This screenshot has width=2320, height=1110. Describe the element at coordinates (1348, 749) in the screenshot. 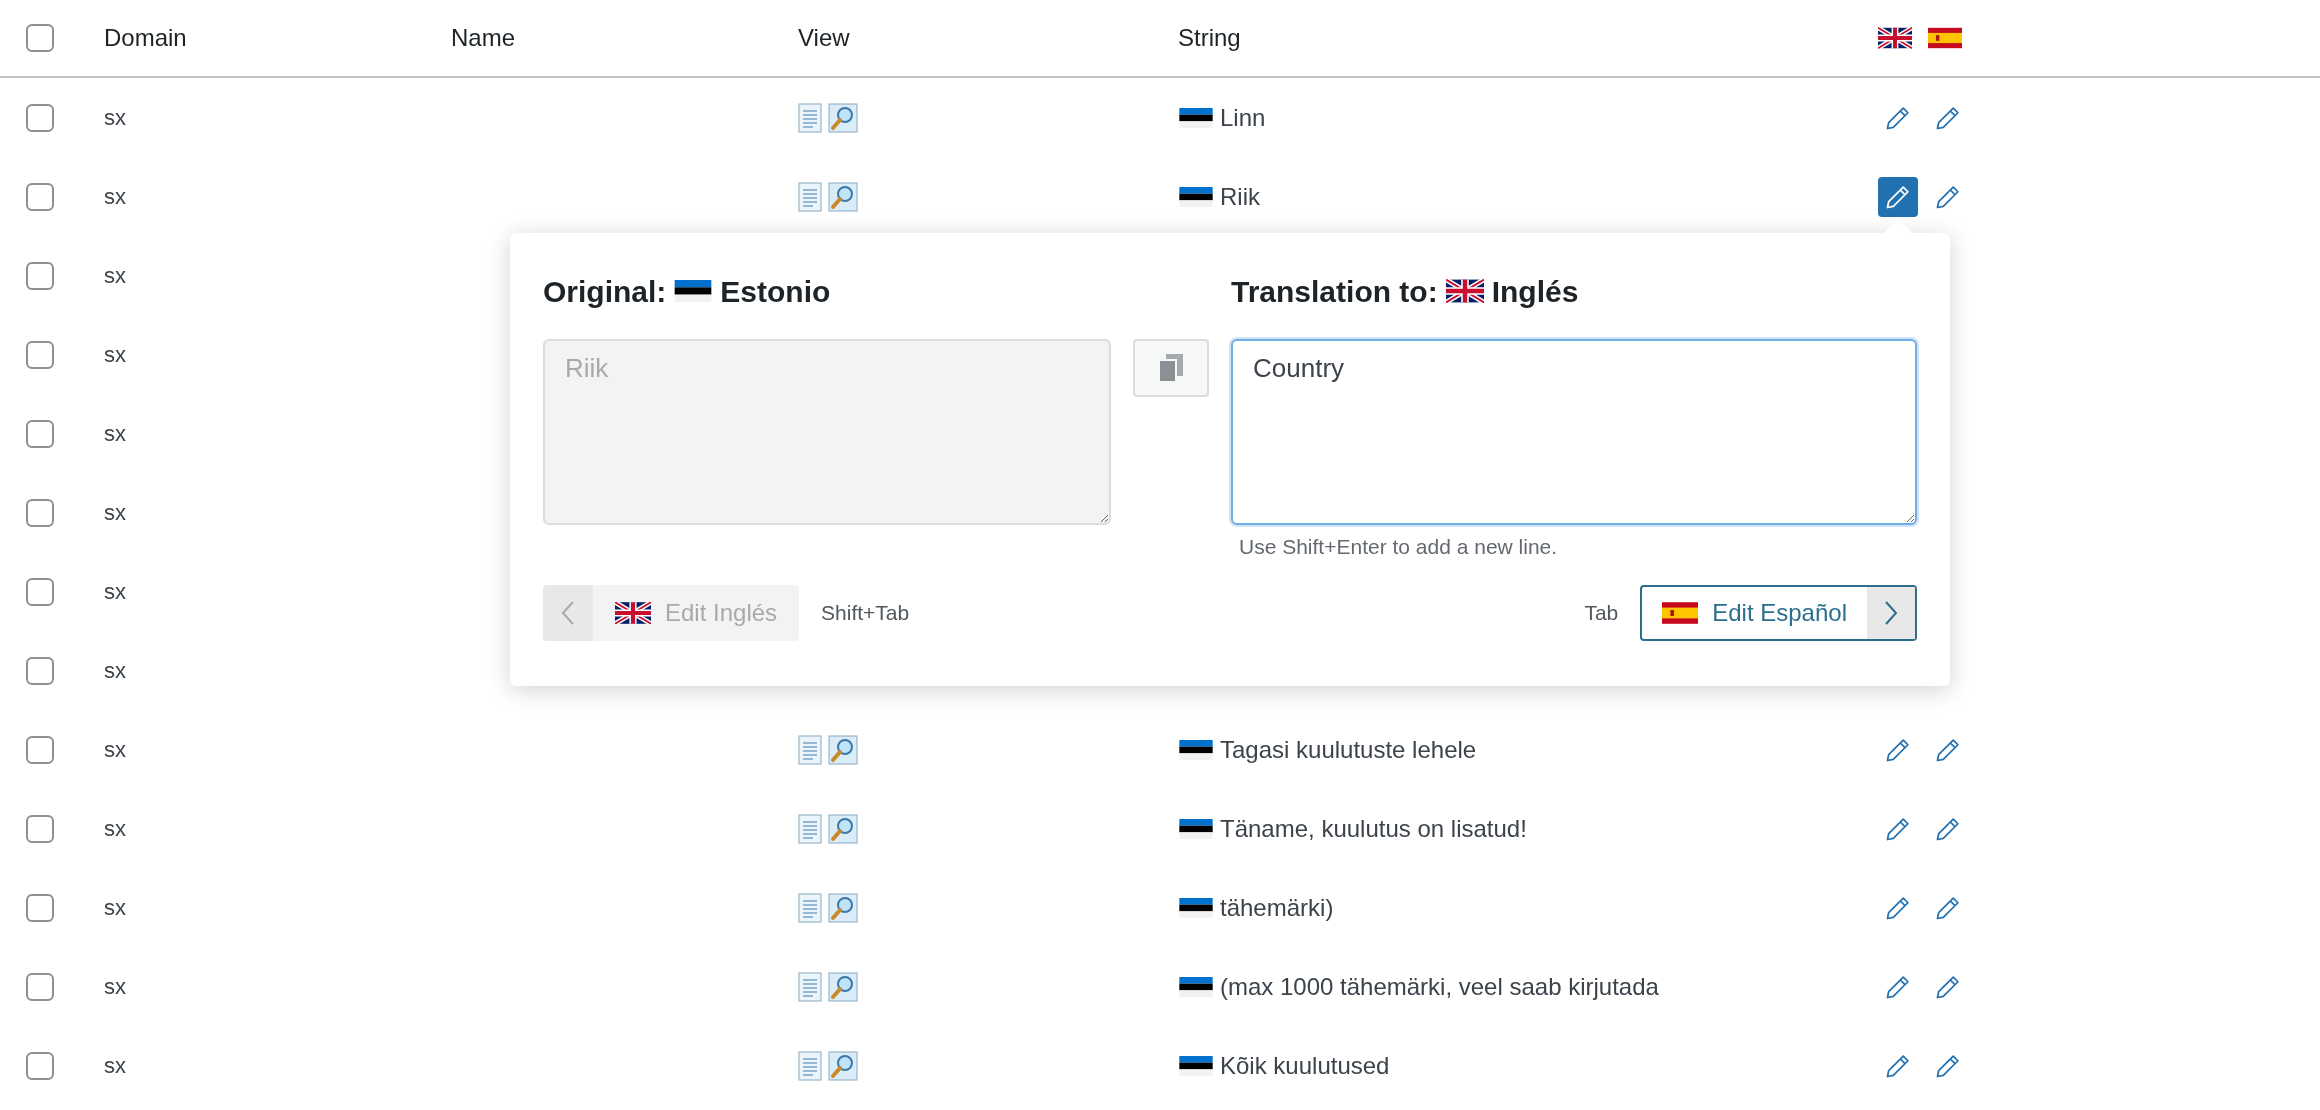

I see `string-text: Tagasi kuulutuste lehele` at that location.